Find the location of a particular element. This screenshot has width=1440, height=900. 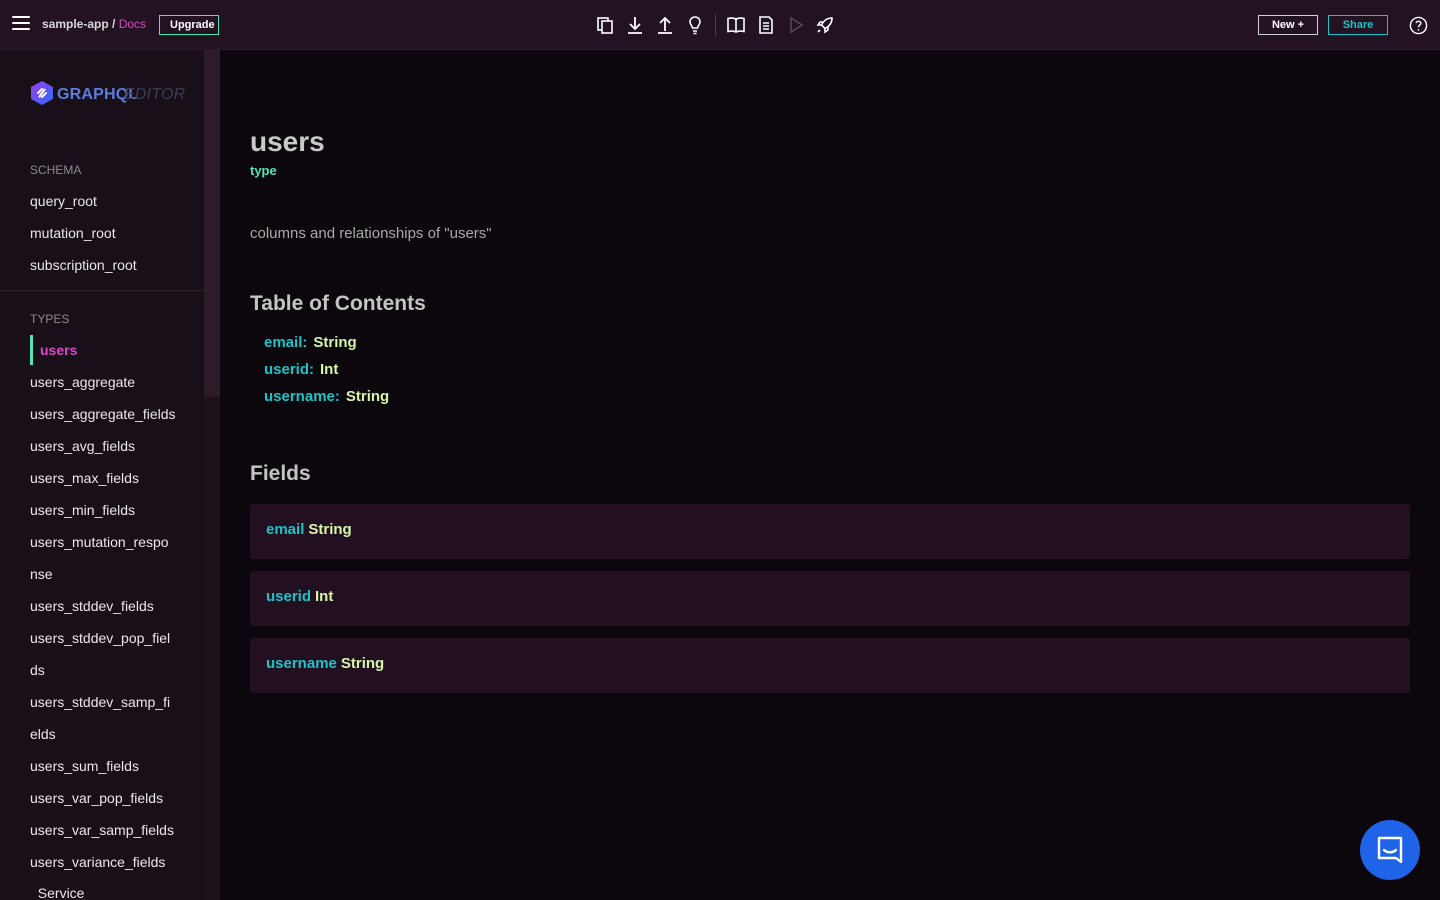

toc-item-username: username: String is located at coordinates (326, 396).